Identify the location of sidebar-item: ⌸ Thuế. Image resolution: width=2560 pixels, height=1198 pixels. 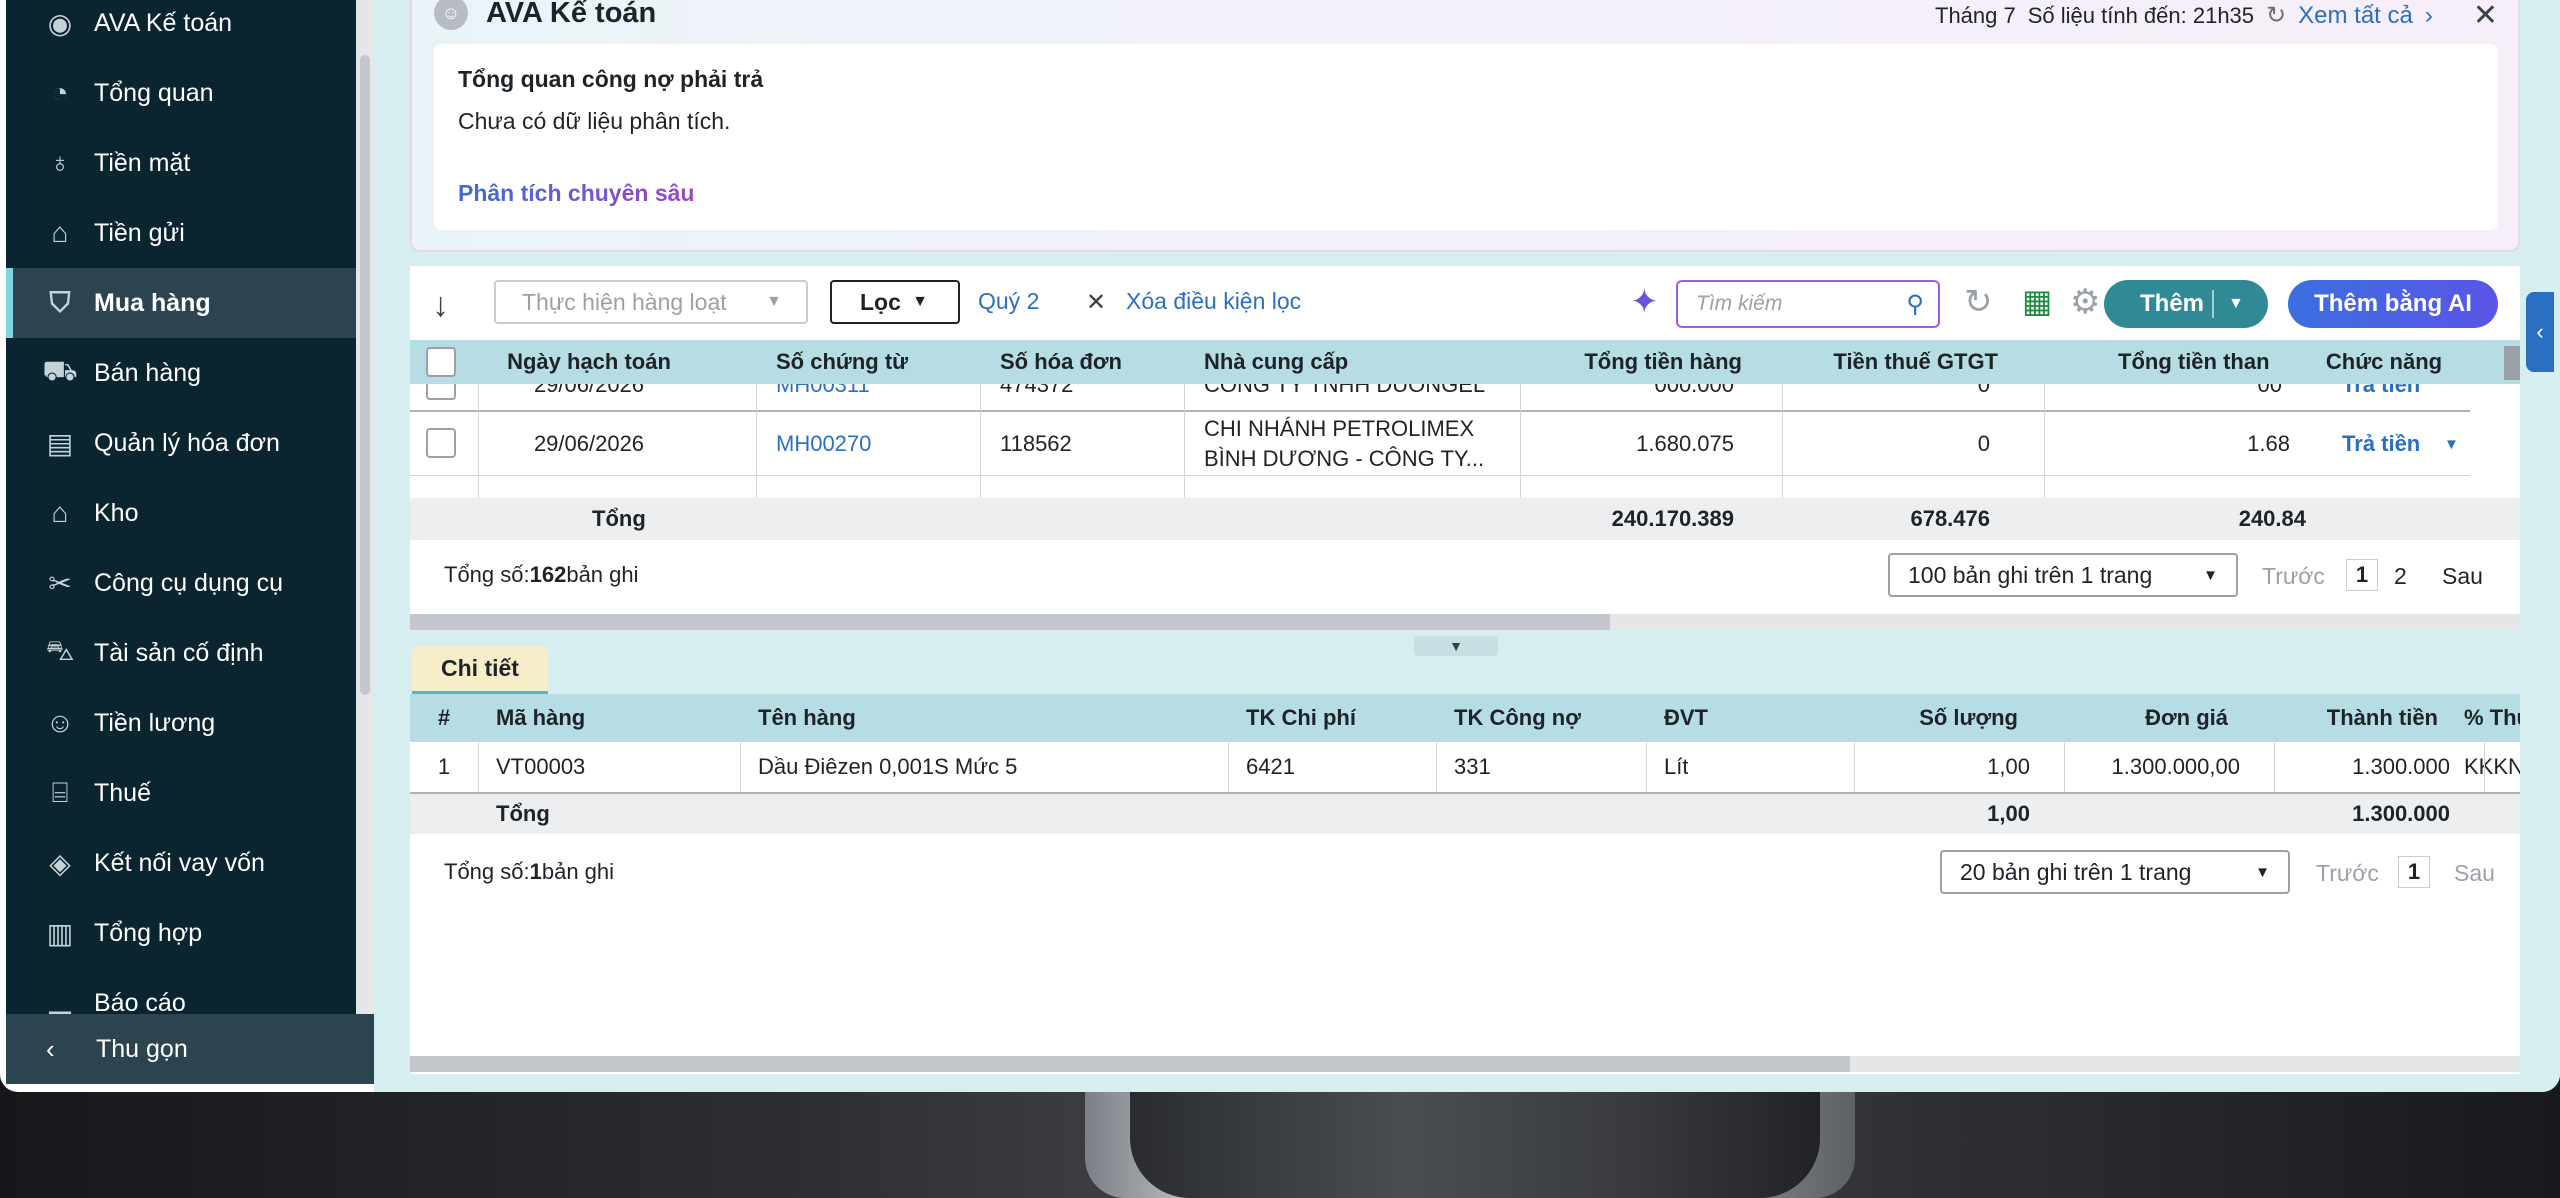
(181, 793).